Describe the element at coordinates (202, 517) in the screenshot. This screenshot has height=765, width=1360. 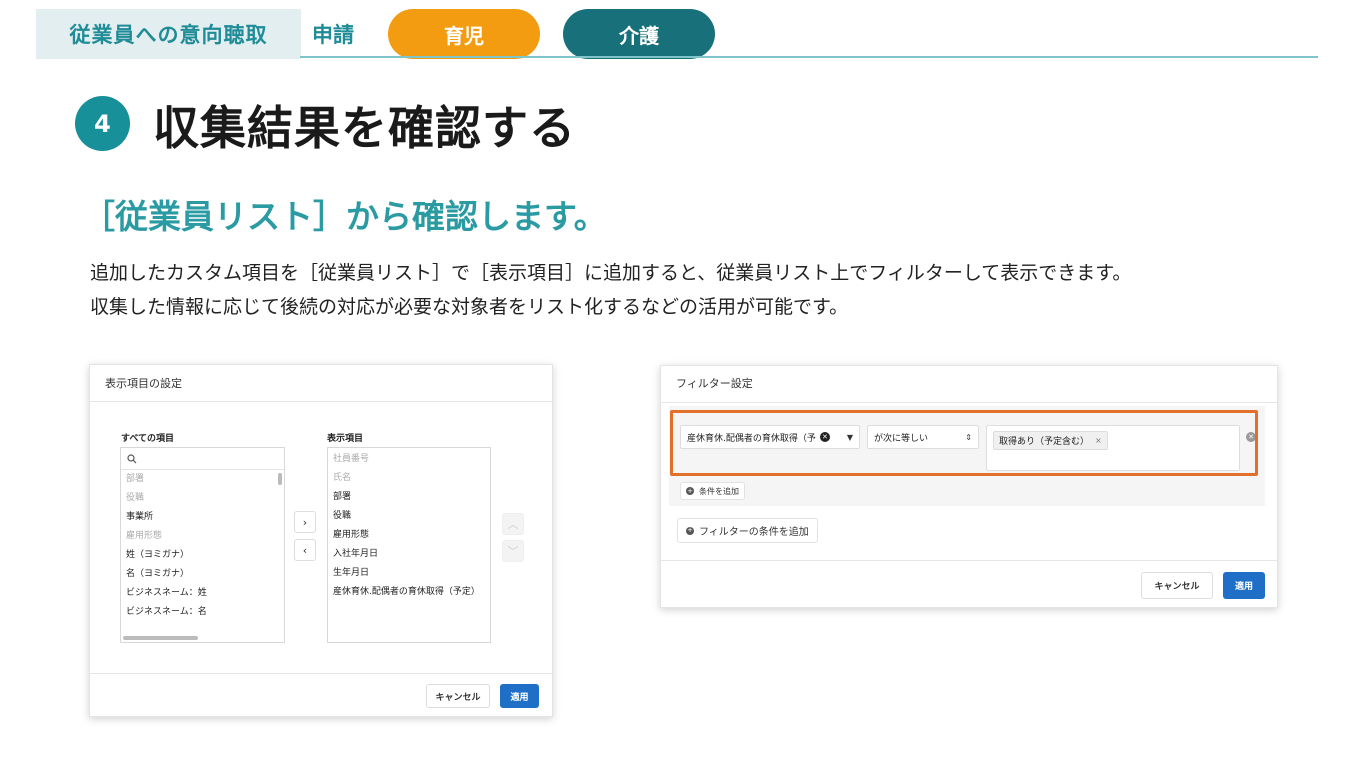
I see `list-item: 事業所` at that location.